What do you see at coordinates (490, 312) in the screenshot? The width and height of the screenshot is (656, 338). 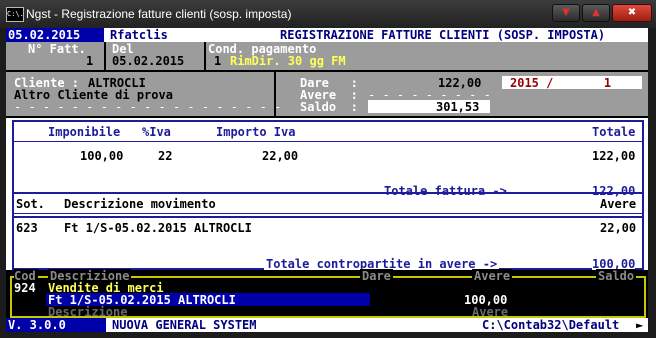 I see `footer-avere-label: Avere` at bounding box center [490, 312].